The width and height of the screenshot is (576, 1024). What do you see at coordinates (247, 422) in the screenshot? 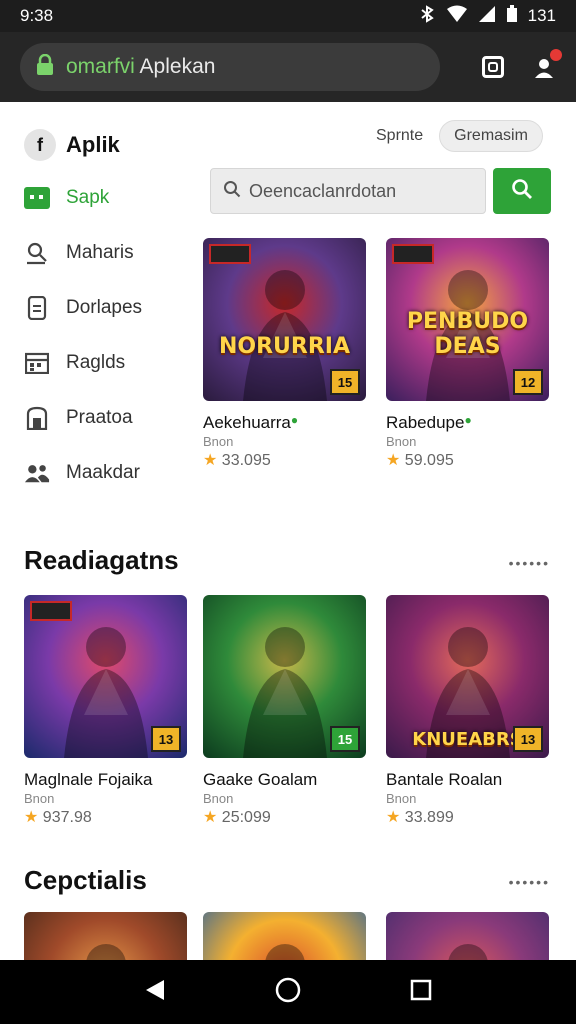
I see `game-title: Aekehuarra` at bounding box center [247, 422].